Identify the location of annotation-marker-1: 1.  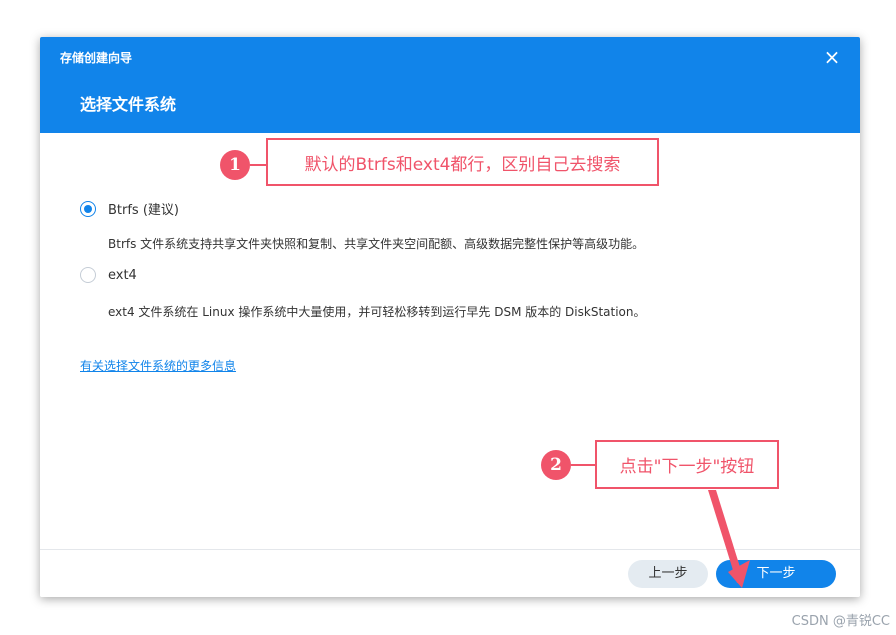
(235, 165).